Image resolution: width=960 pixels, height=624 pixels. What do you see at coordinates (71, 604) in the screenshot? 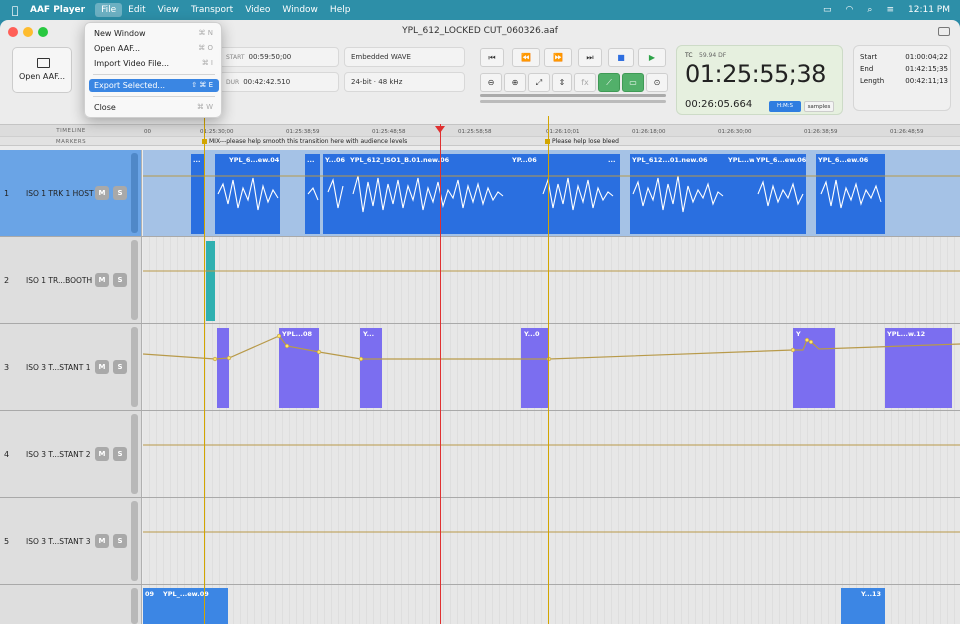
I see `track-header` at bounding box center [71, 604].